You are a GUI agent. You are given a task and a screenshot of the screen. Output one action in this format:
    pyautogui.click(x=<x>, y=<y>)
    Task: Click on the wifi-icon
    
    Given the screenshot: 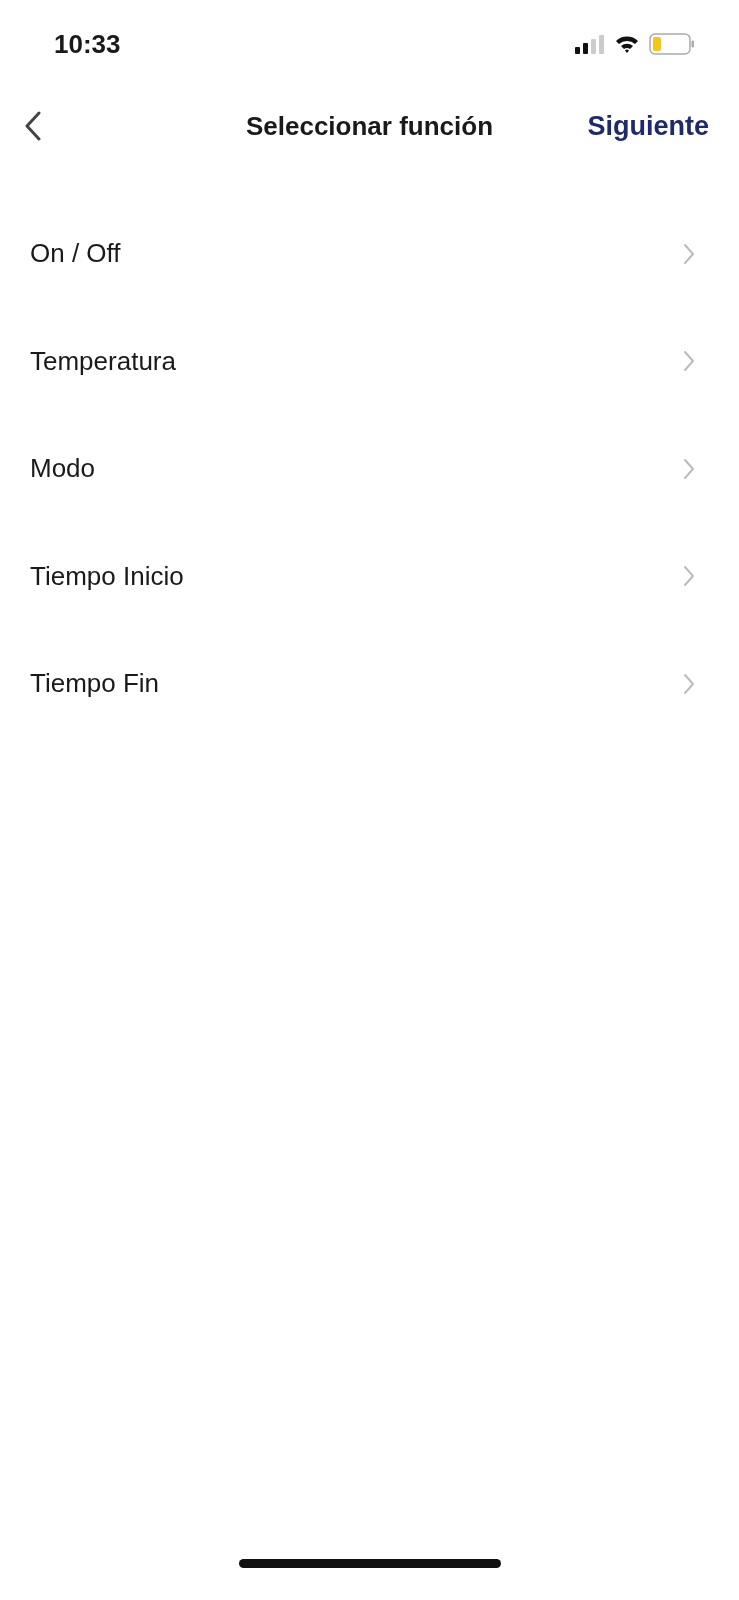 What is the action you would take?
    pyautogui.click(x=627, y=44)
    